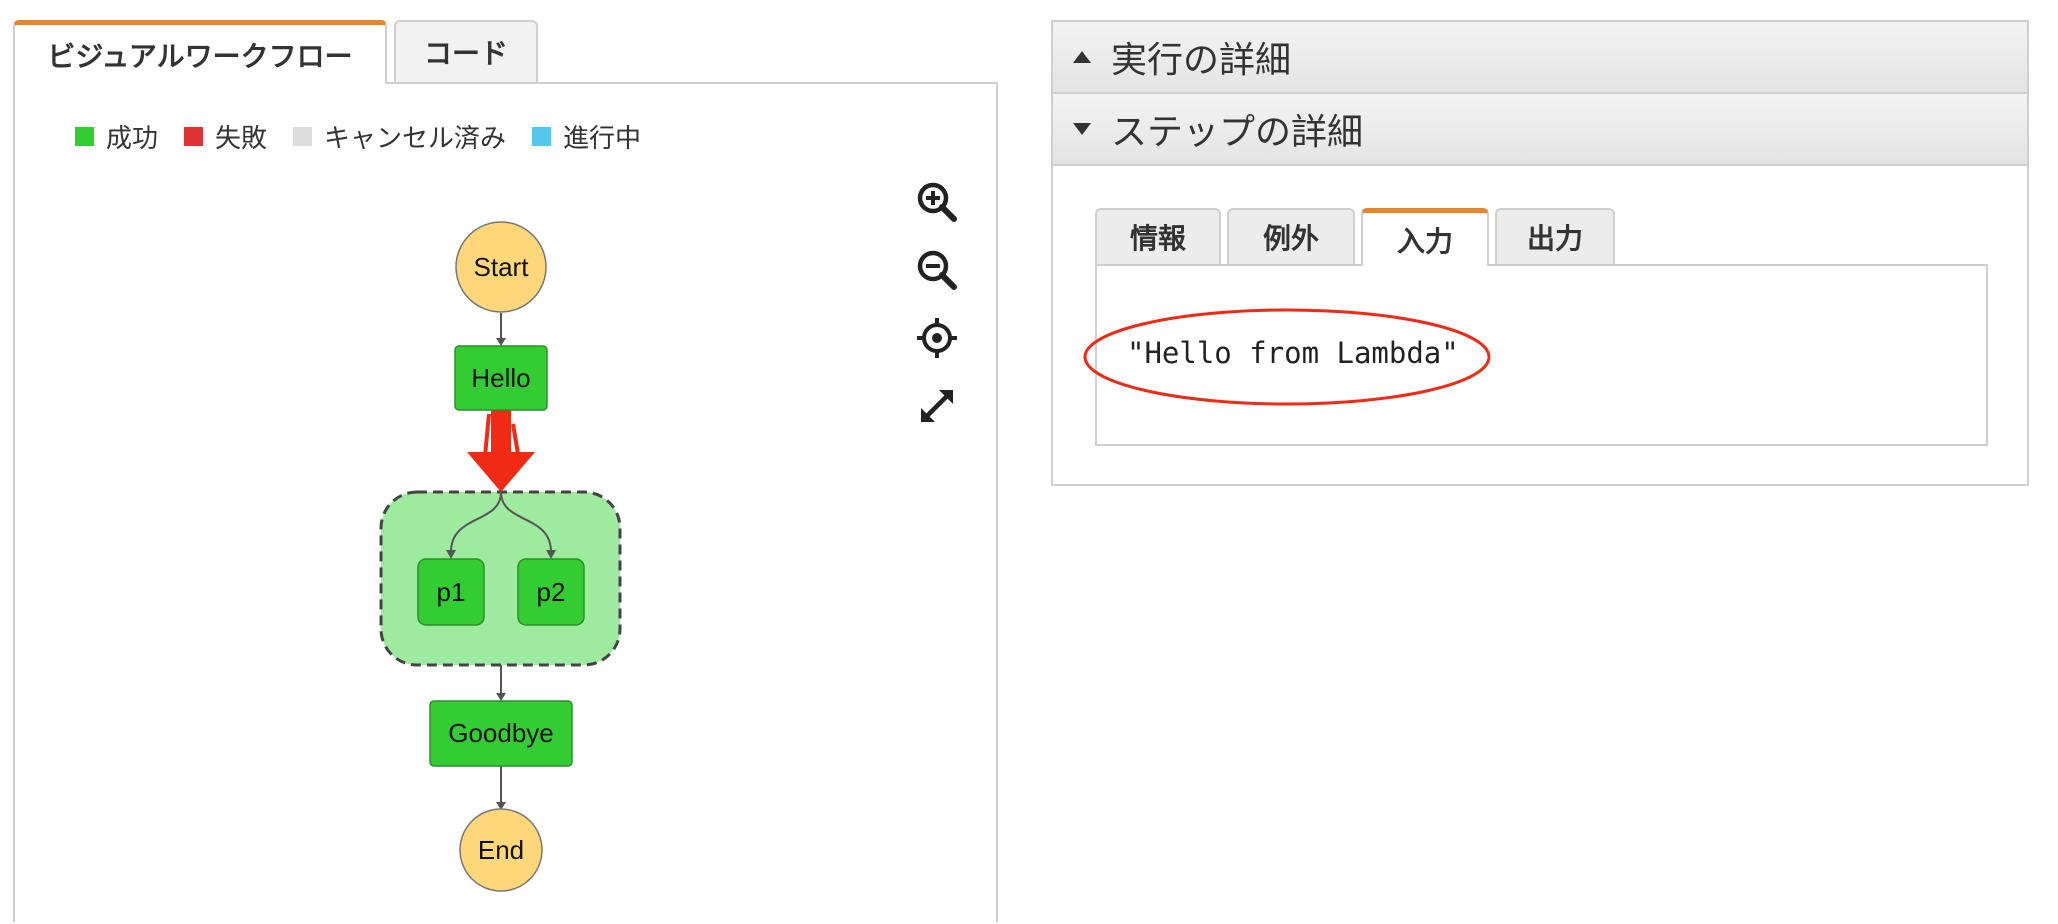 The image size is (2058, 924). I want to click on hello-state-label: Hello, so click(500, 378).